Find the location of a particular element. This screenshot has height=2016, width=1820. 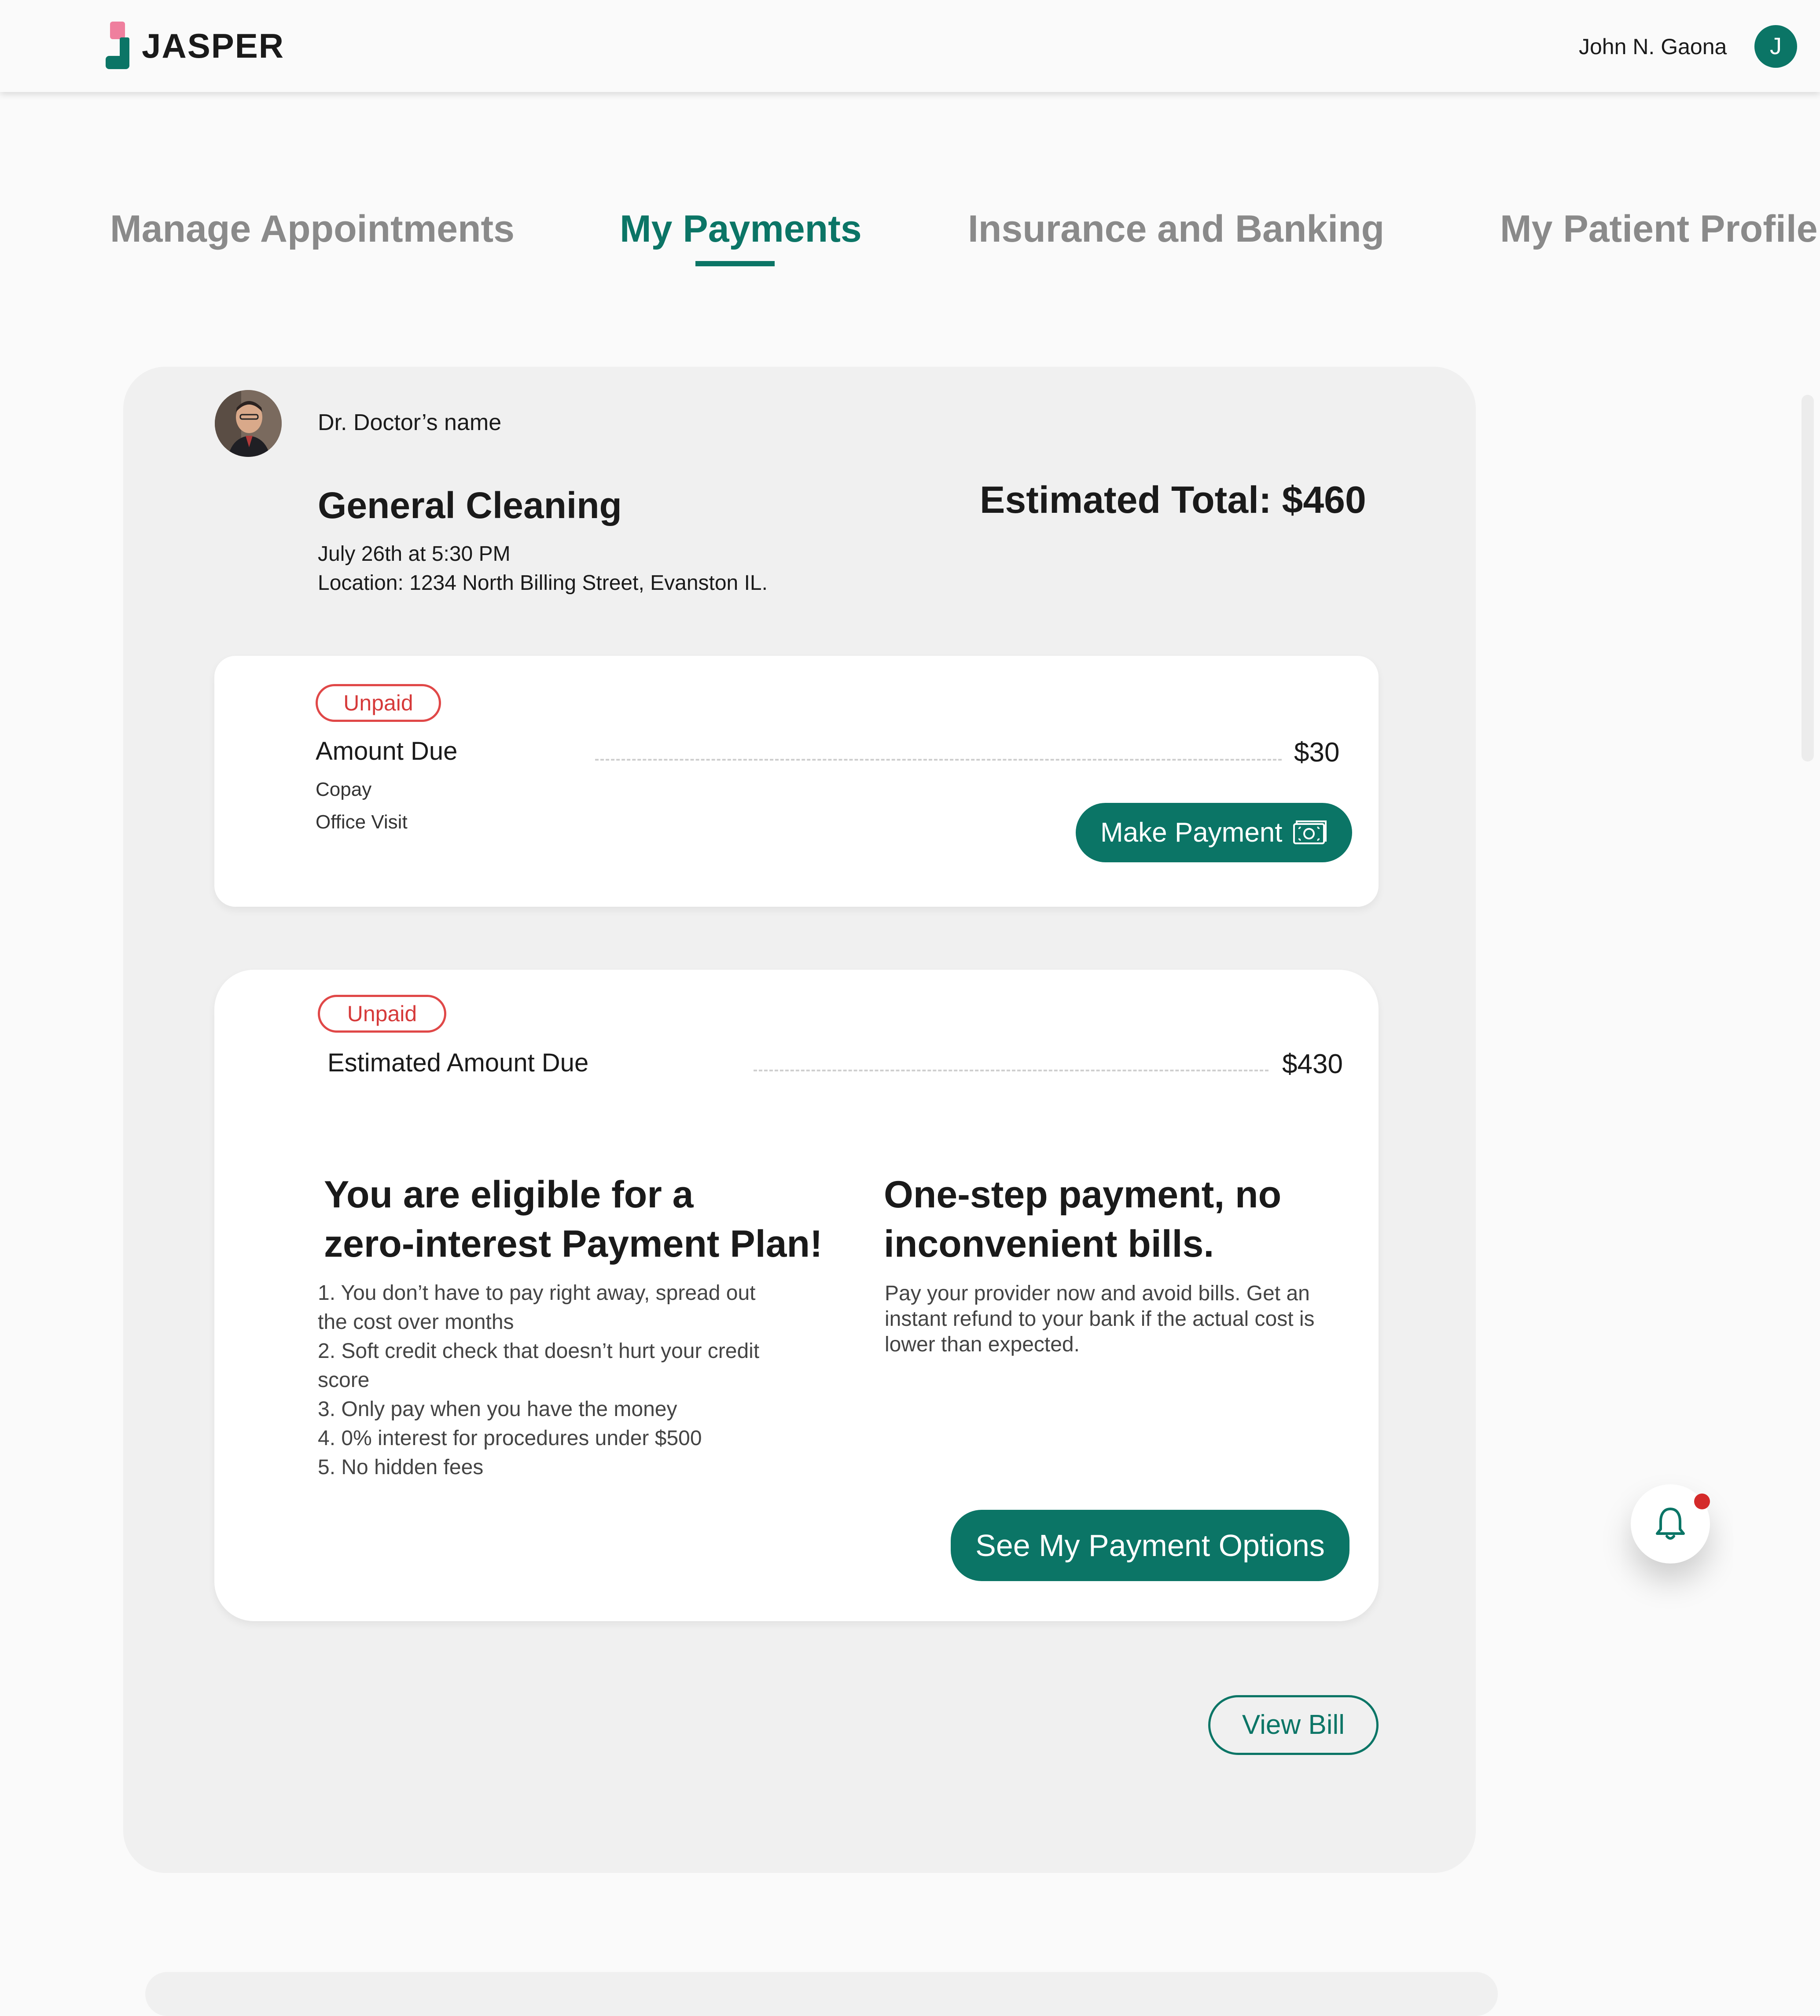

notification-dot is located at coordinates (1702, 1501).